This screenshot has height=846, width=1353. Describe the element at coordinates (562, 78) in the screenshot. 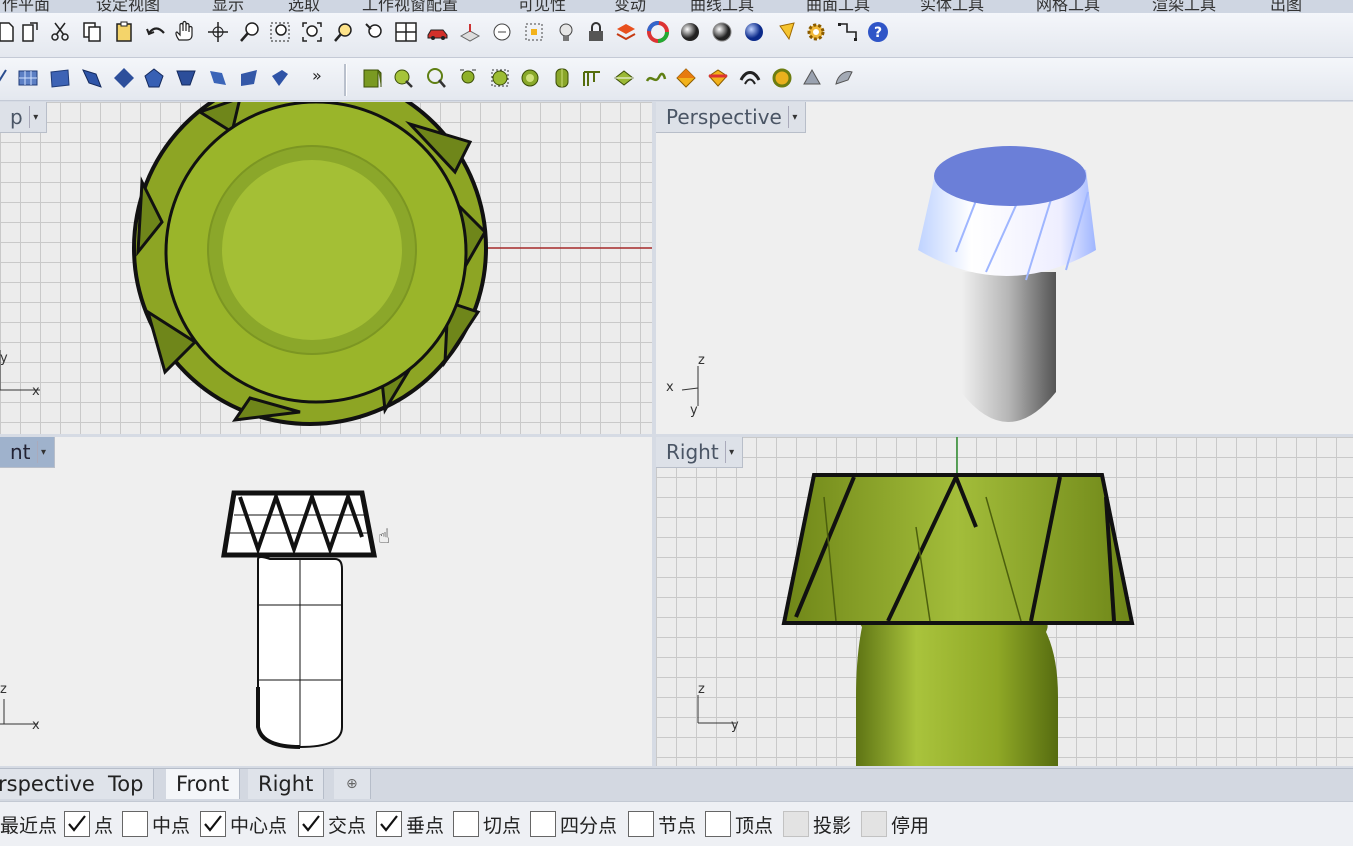

I see `solid-extrude-icon` at that location.